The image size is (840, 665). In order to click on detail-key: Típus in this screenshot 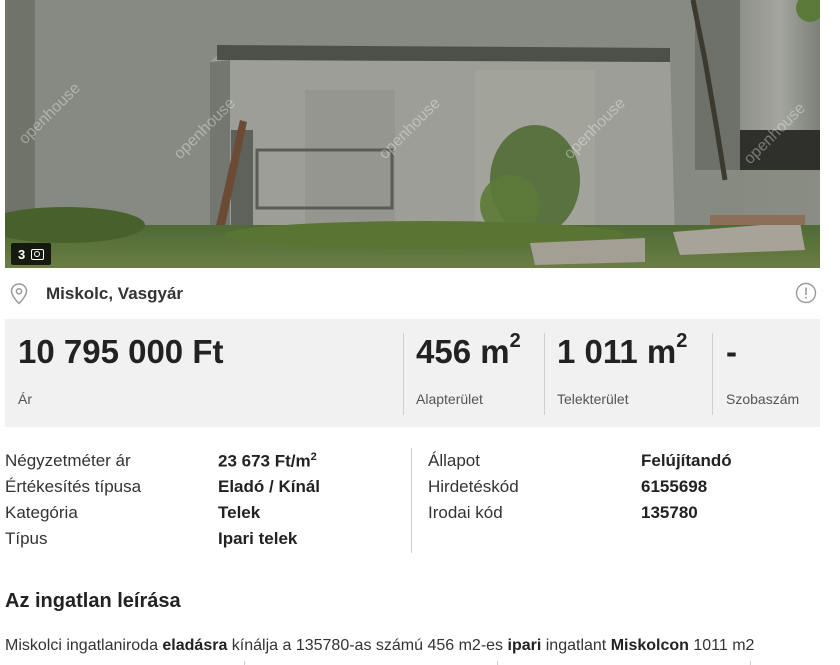, I will do `click(26, 538)`.